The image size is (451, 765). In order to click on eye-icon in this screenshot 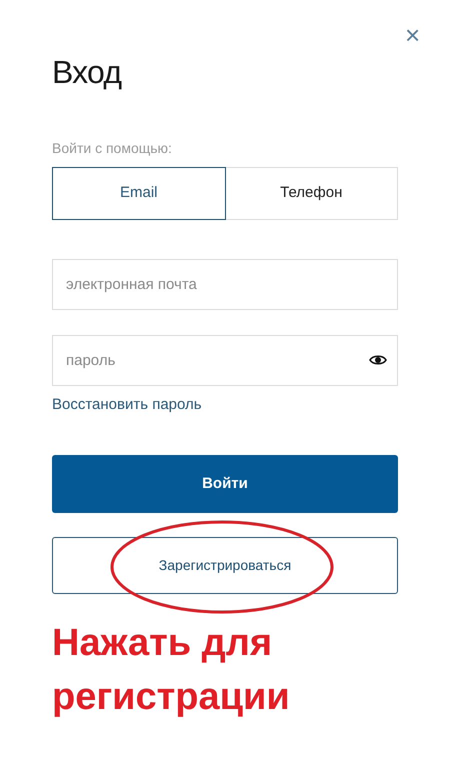, I will do `click(378, 360)`.